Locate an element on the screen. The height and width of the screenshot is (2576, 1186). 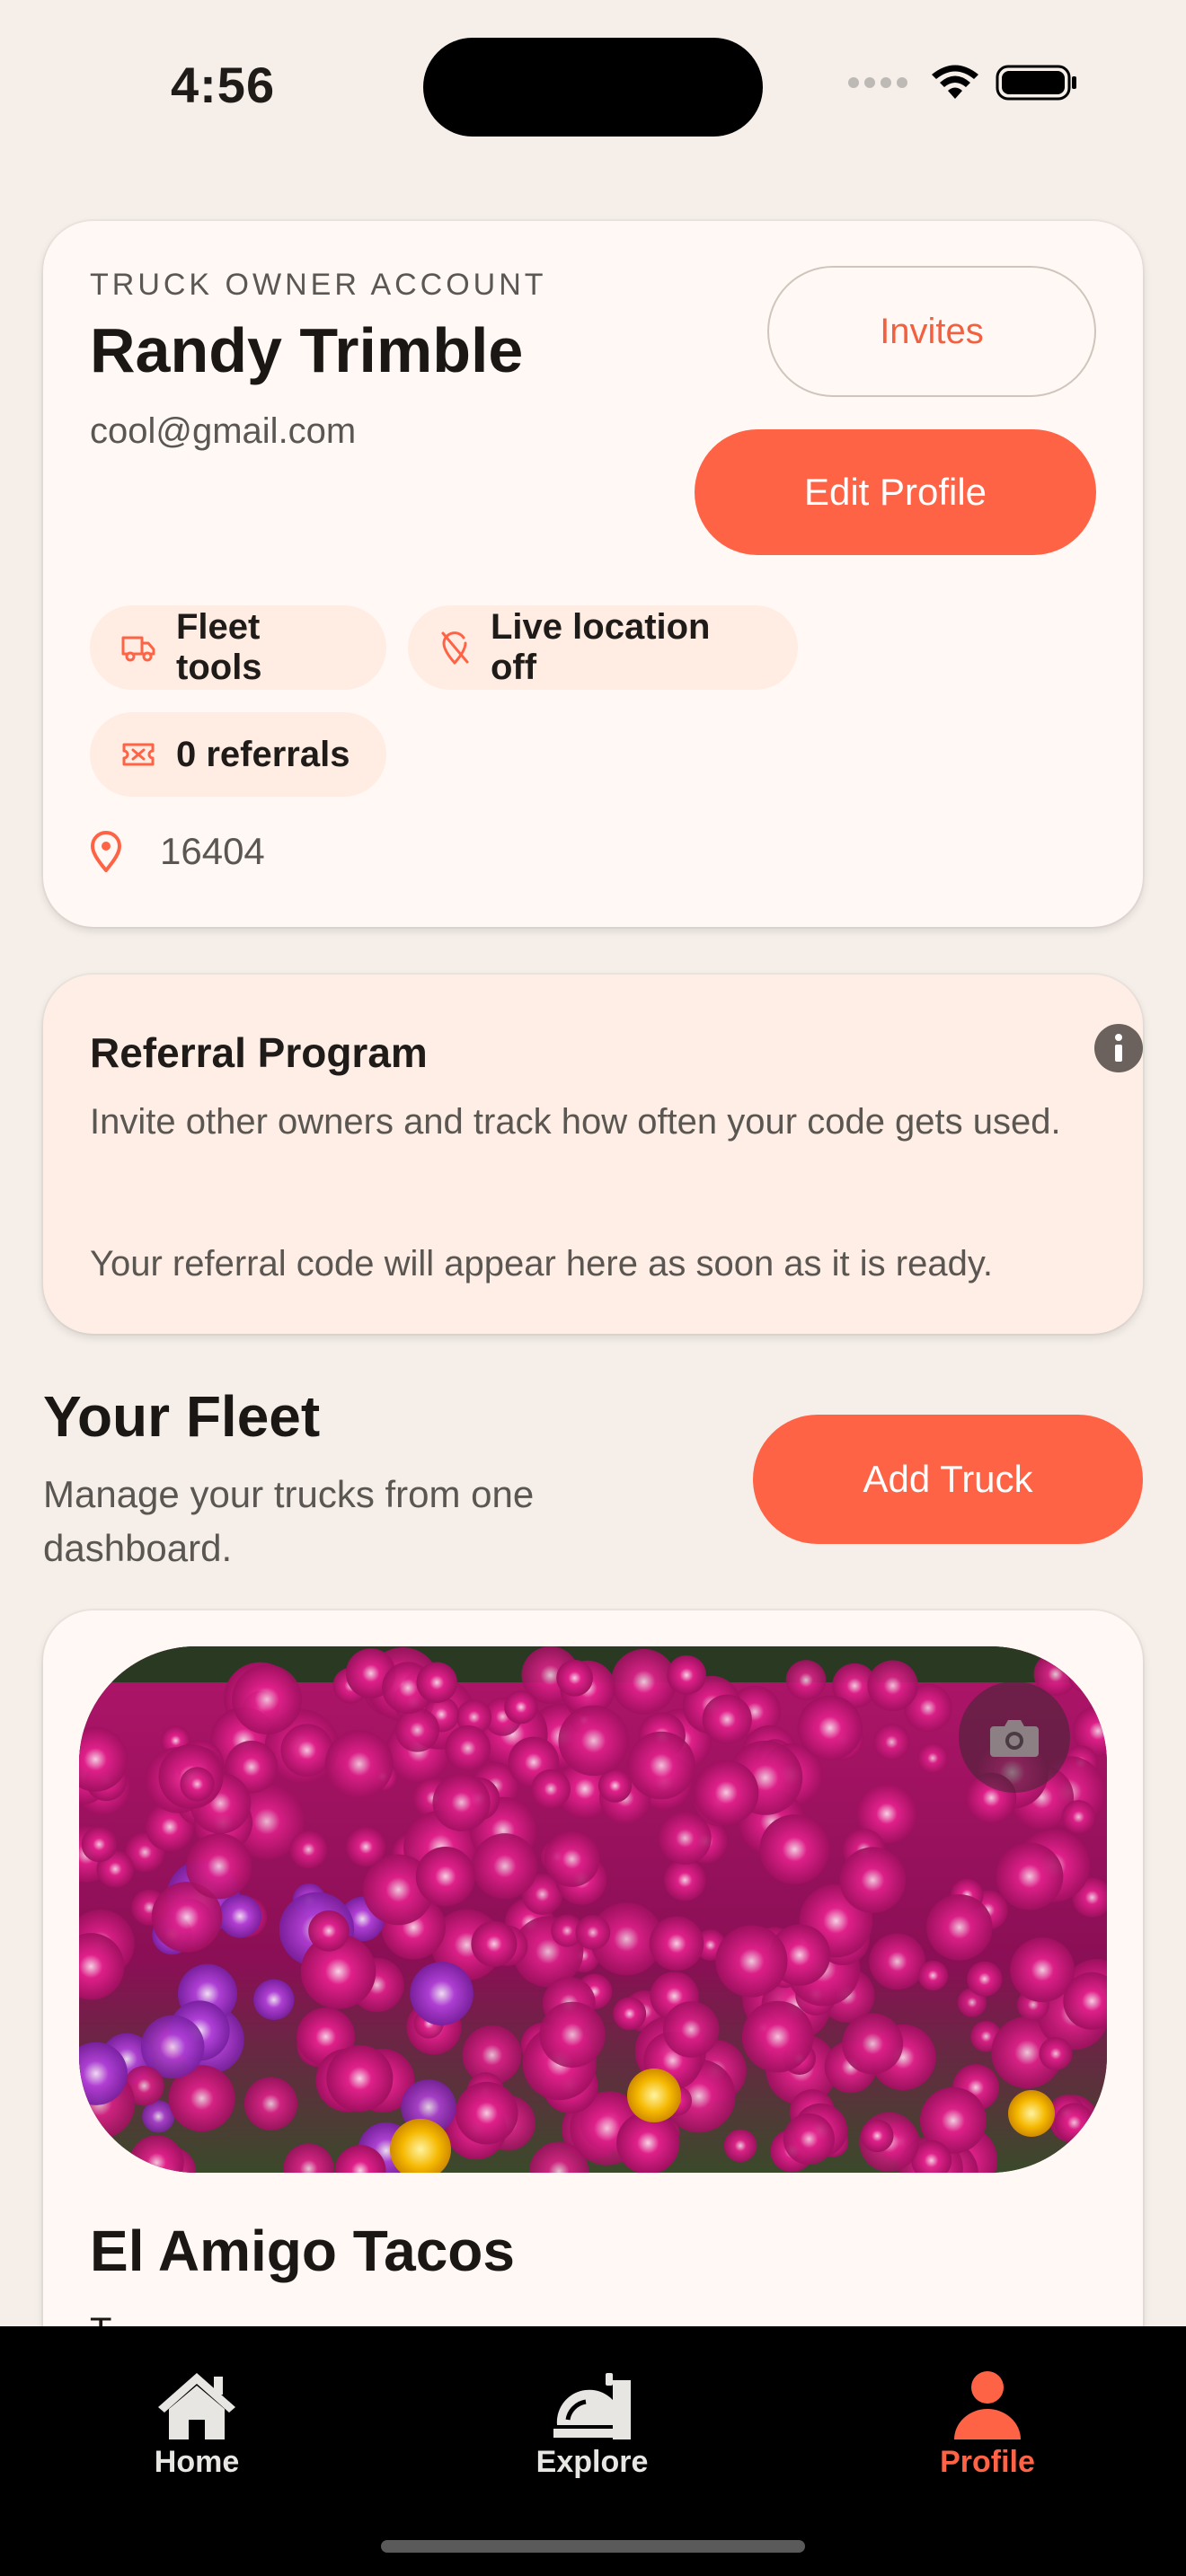
referral-title: Referral Program is located at coordinates (259, 1052).